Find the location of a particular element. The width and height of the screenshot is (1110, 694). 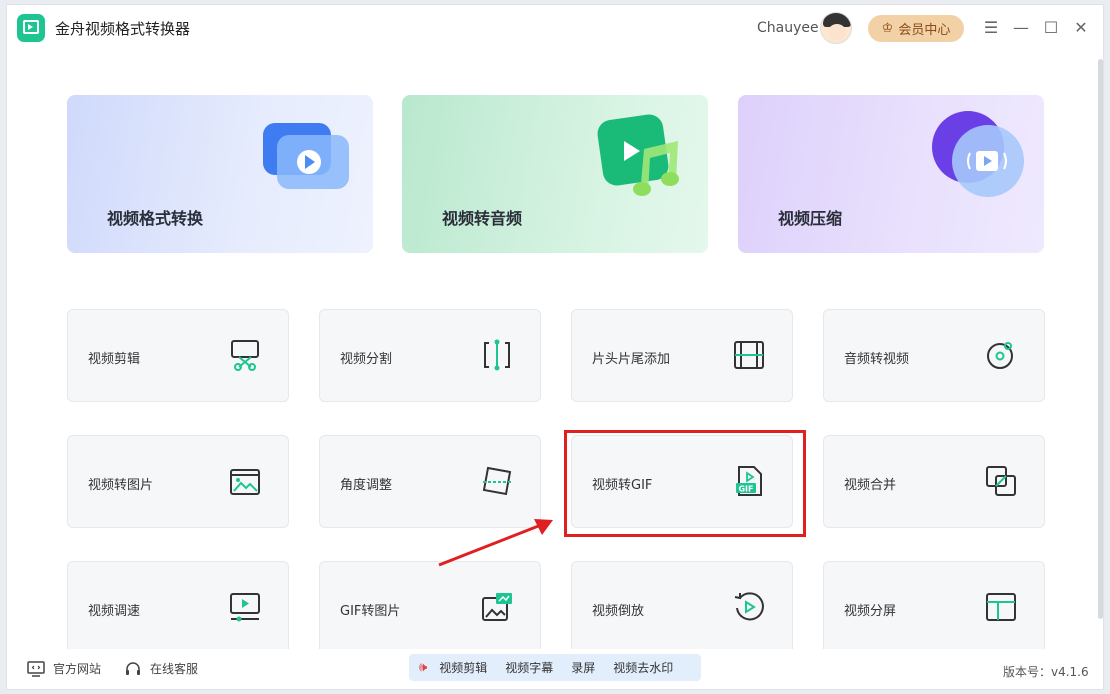

tool-label: 片头片尾添加 is located at coordinates (631, 359).